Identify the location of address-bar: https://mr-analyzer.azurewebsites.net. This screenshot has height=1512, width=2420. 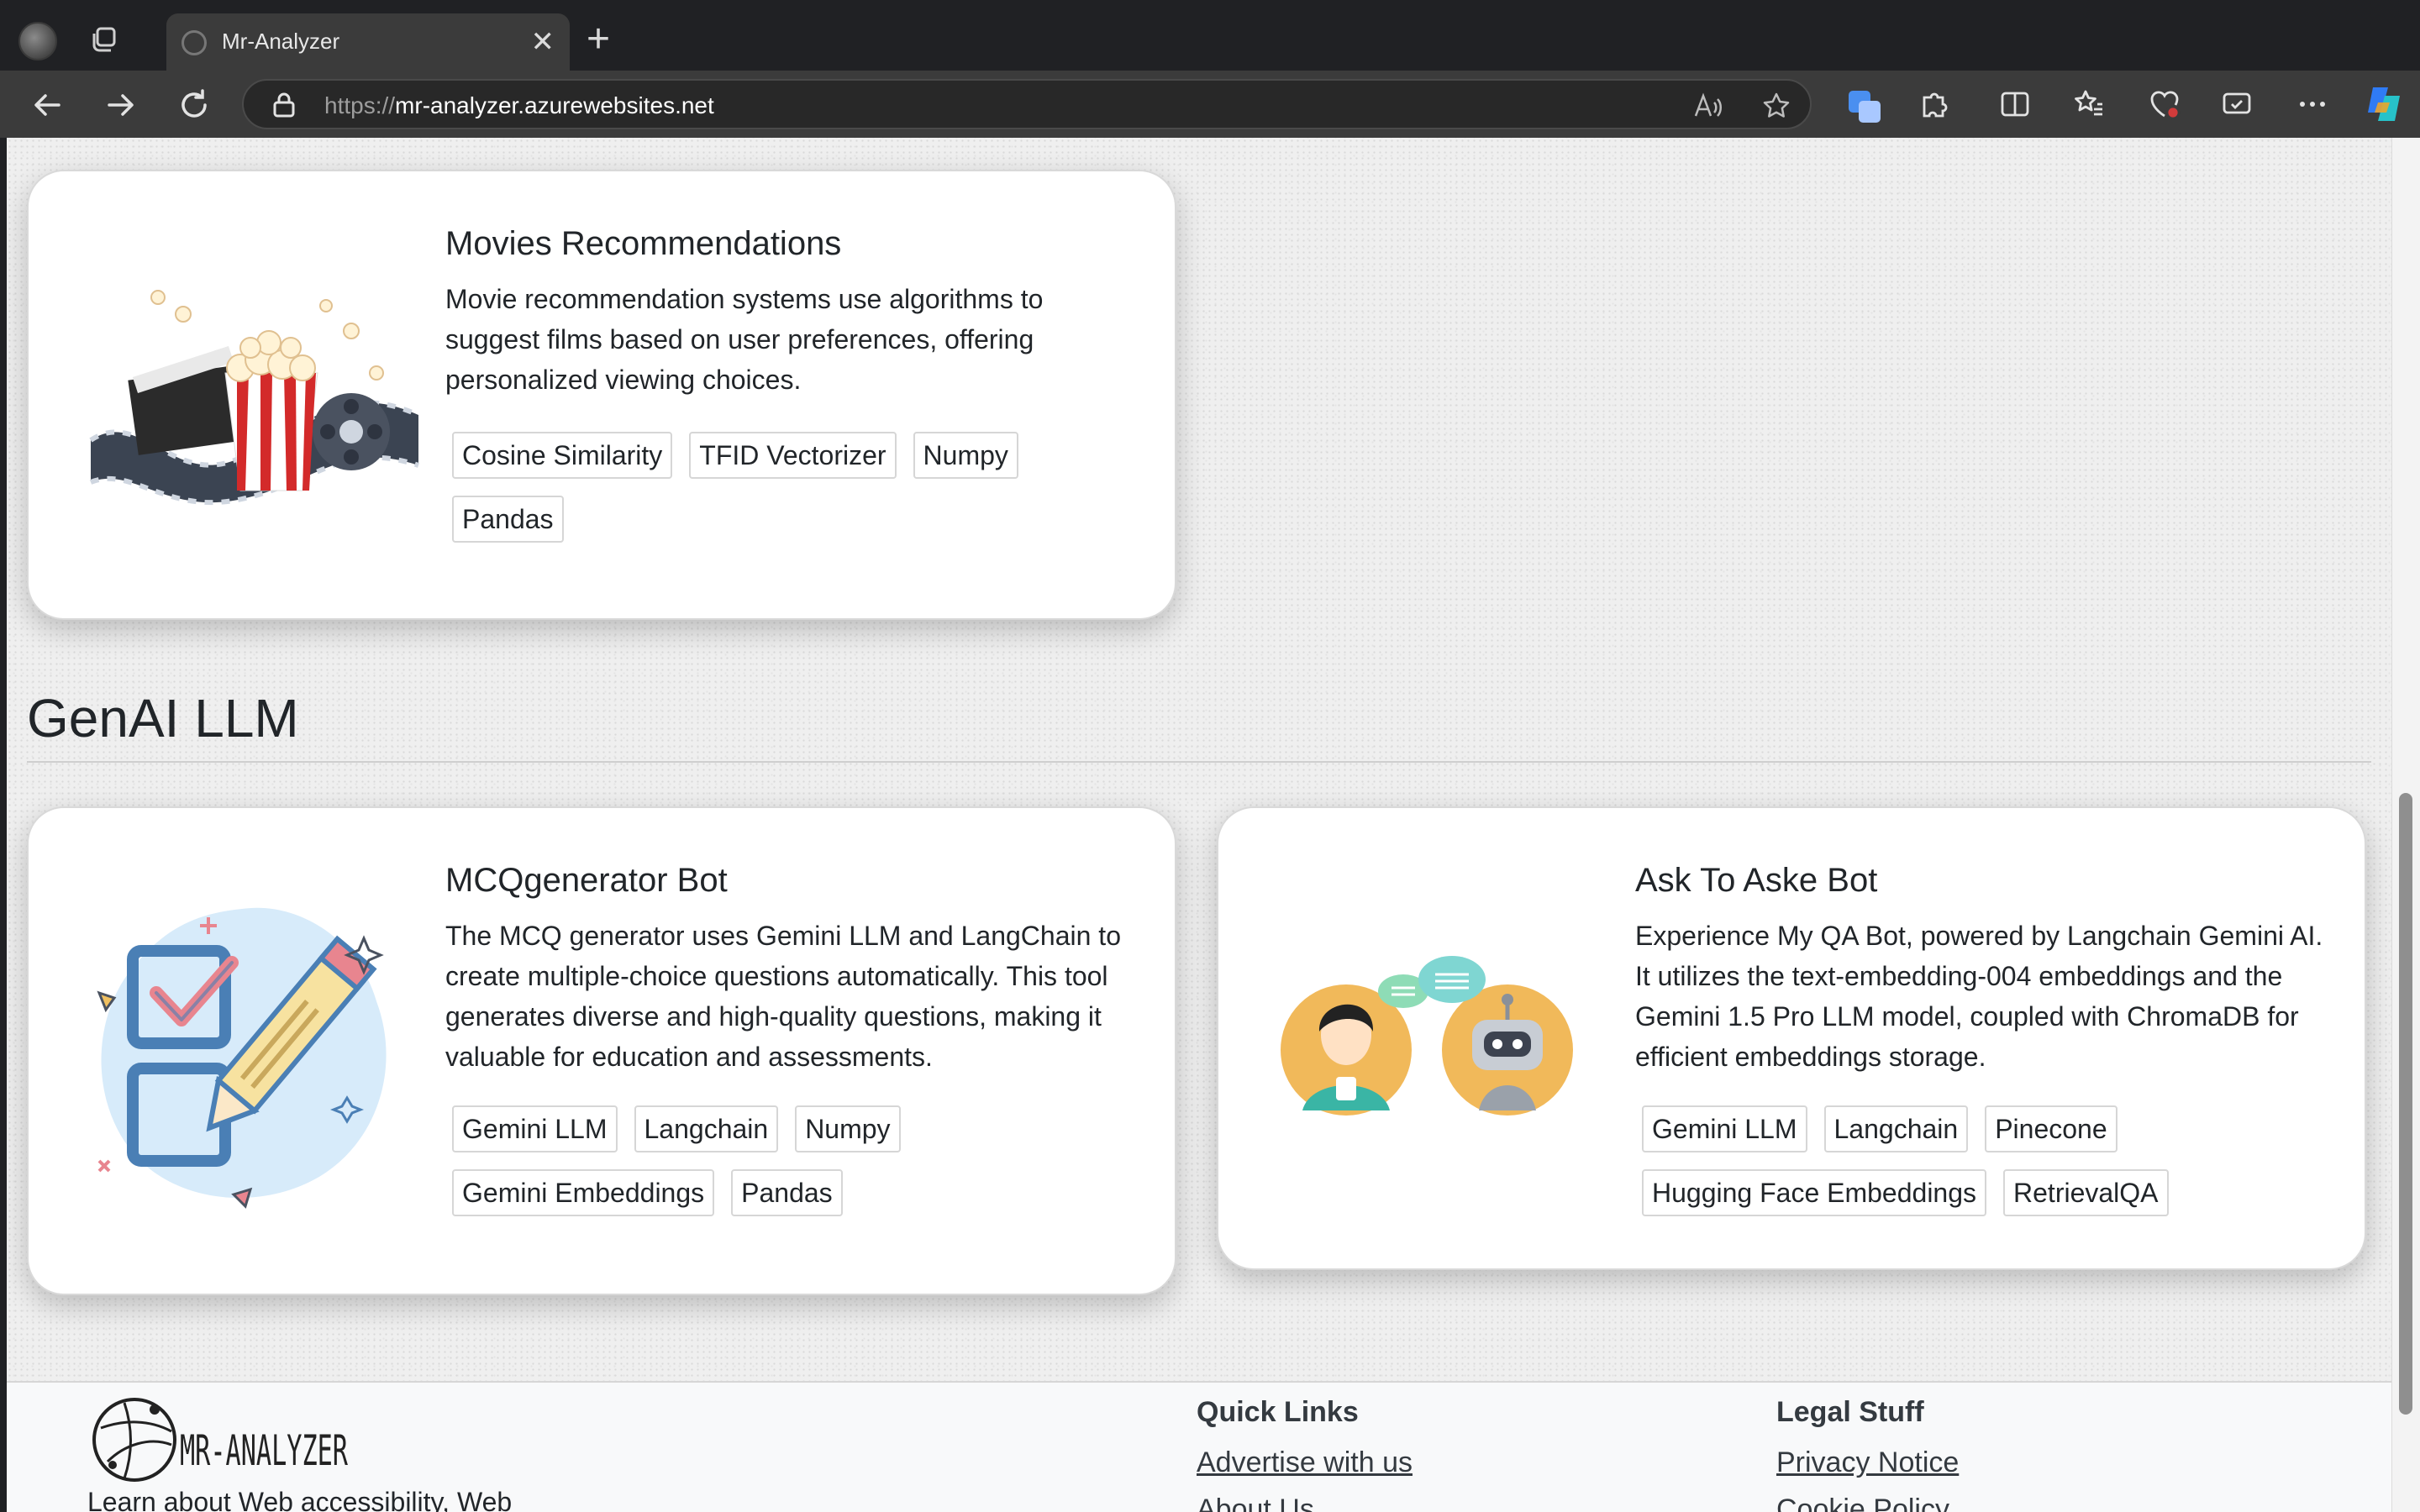
(1027, 104).